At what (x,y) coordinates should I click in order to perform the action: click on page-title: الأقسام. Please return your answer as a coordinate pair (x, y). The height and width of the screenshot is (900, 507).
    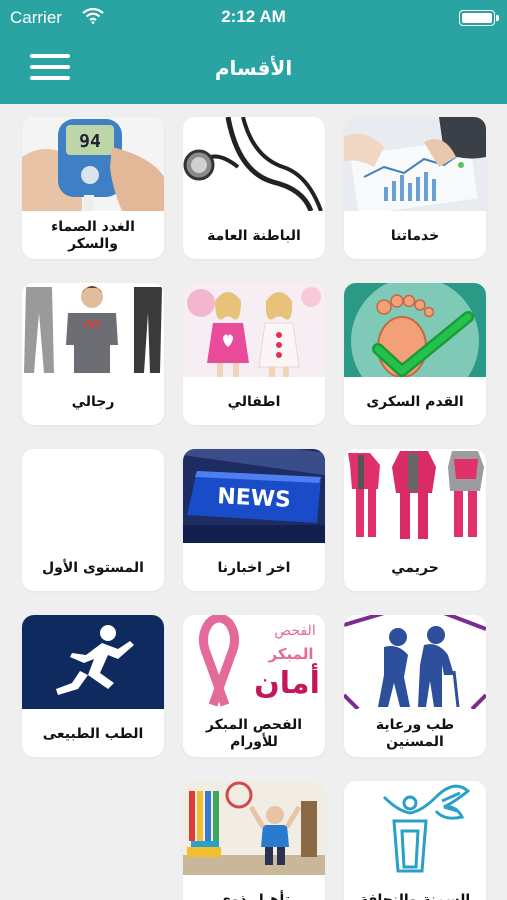
    Looking at the image, I should click on (253, 68).